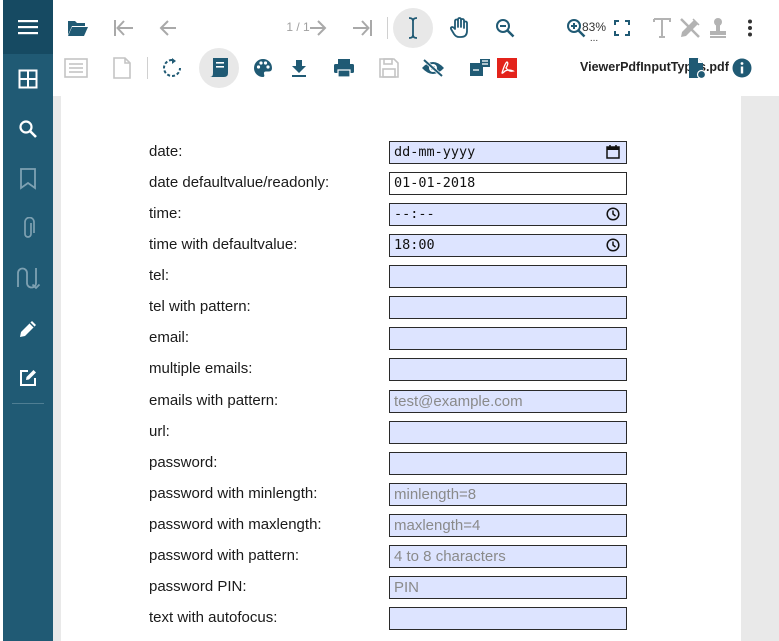 This screenshot has height=641, width=779. Describe the element at coordinates (224, 555) in the screenshot. I see `field-label: password with pattern:` at that location.